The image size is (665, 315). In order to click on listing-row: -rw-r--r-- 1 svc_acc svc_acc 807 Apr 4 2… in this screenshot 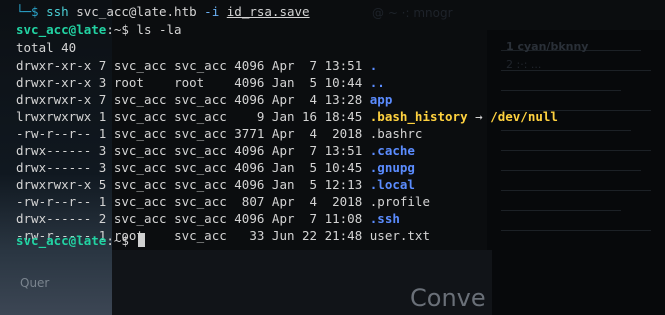, I will do `click(223, 202)`.